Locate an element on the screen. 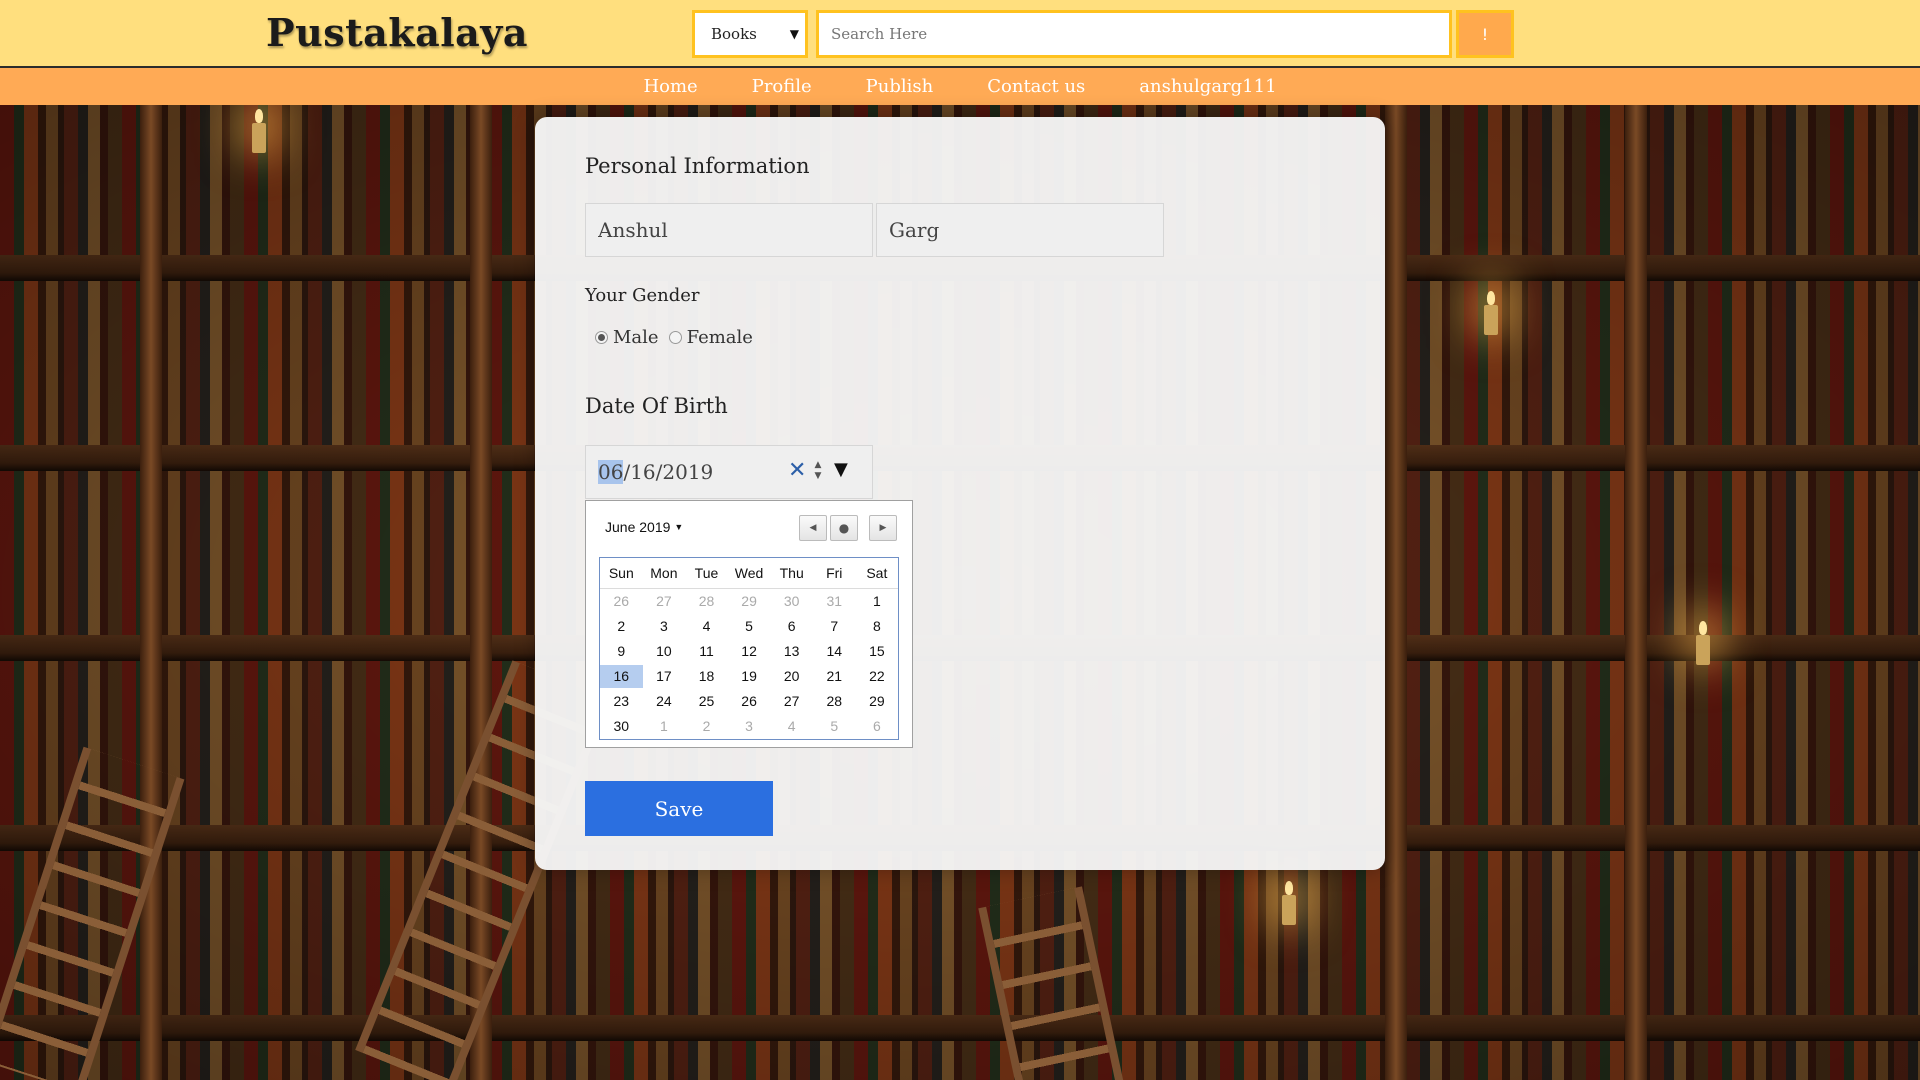 This screenshot has height=1080, width=1920. calendar-day: 24 is located at coordinates (664, 701).